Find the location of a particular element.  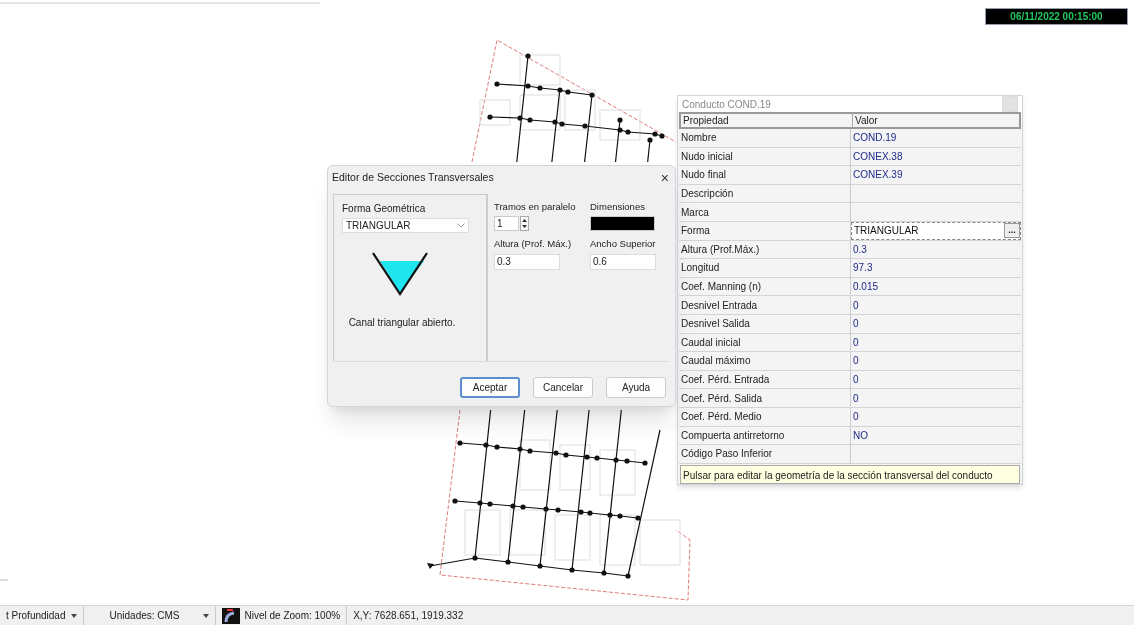

field-label: Altura (Prof. Máx.) is located at coordinates (533, 244).